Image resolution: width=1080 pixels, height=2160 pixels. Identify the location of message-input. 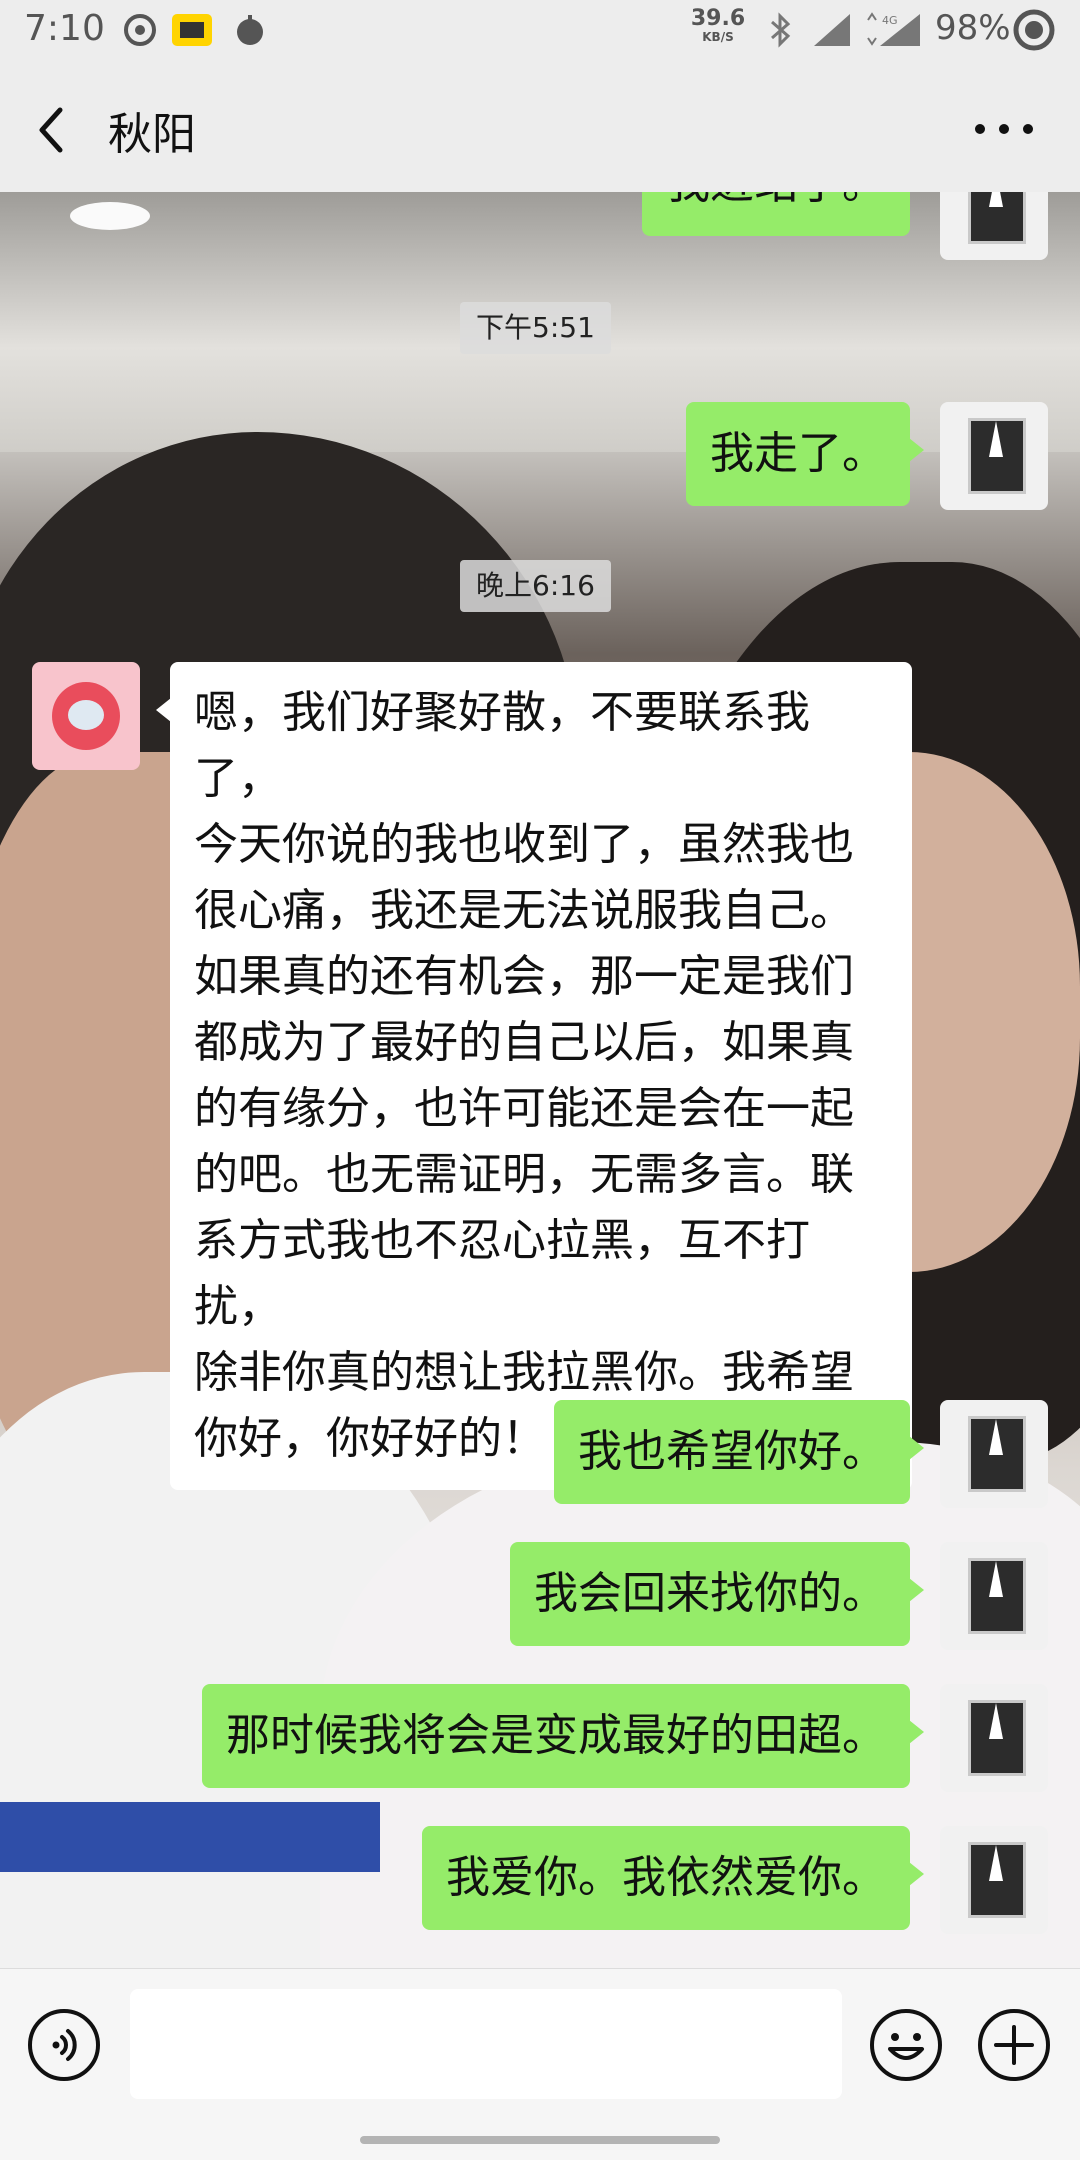
(486, 2044).